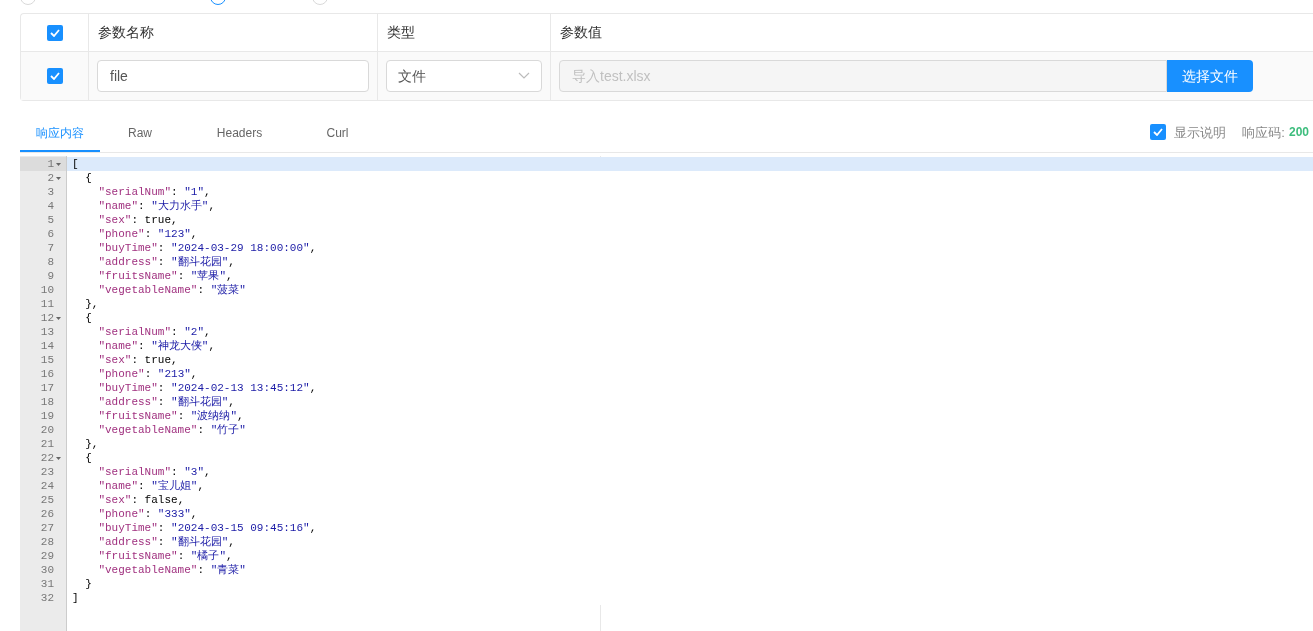  I want to click on line-number: 16, so click(47, 374).